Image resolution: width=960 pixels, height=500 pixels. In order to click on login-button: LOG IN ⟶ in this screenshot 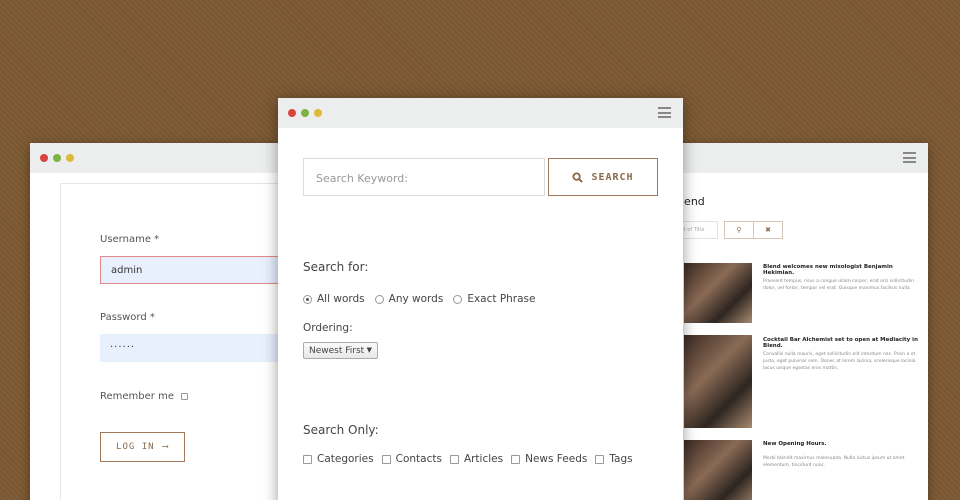, I will do `click(142, 447)`.